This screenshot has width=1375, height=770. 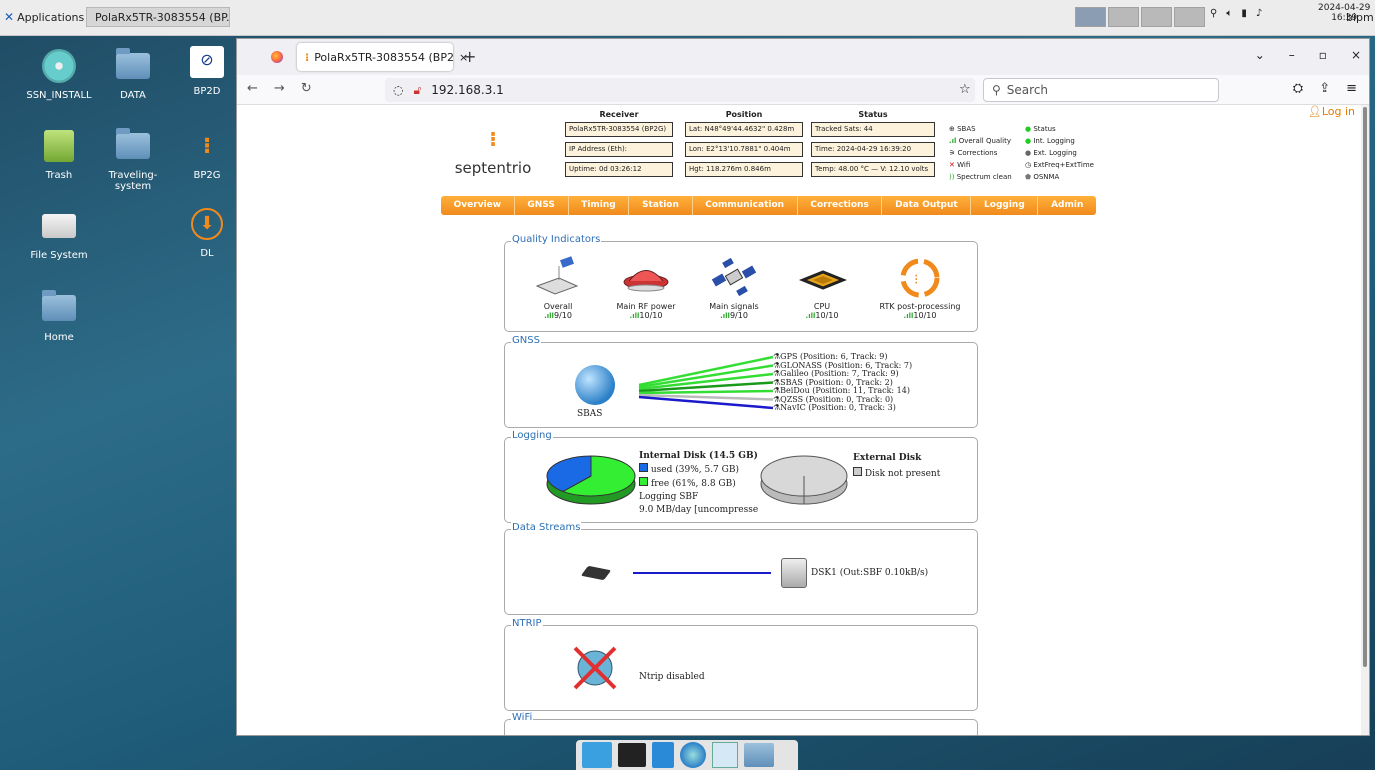 I want to click on terminal-icon, so click(x=632, y=755).